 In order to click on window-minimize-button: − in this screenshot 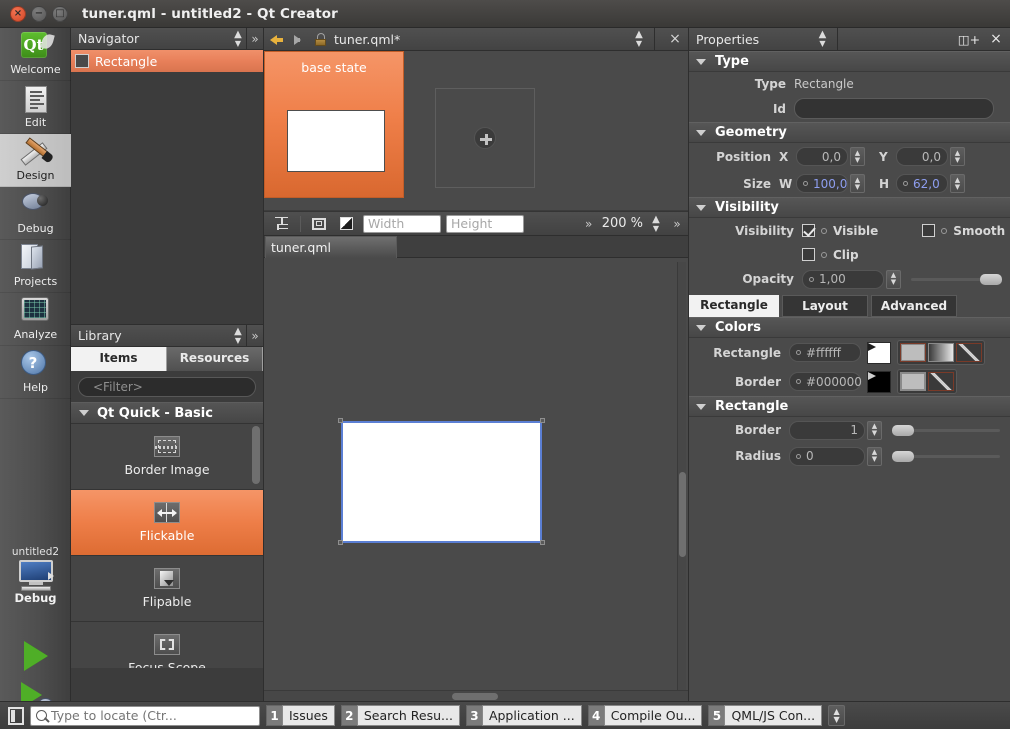, I will do `click(39, 13)`.